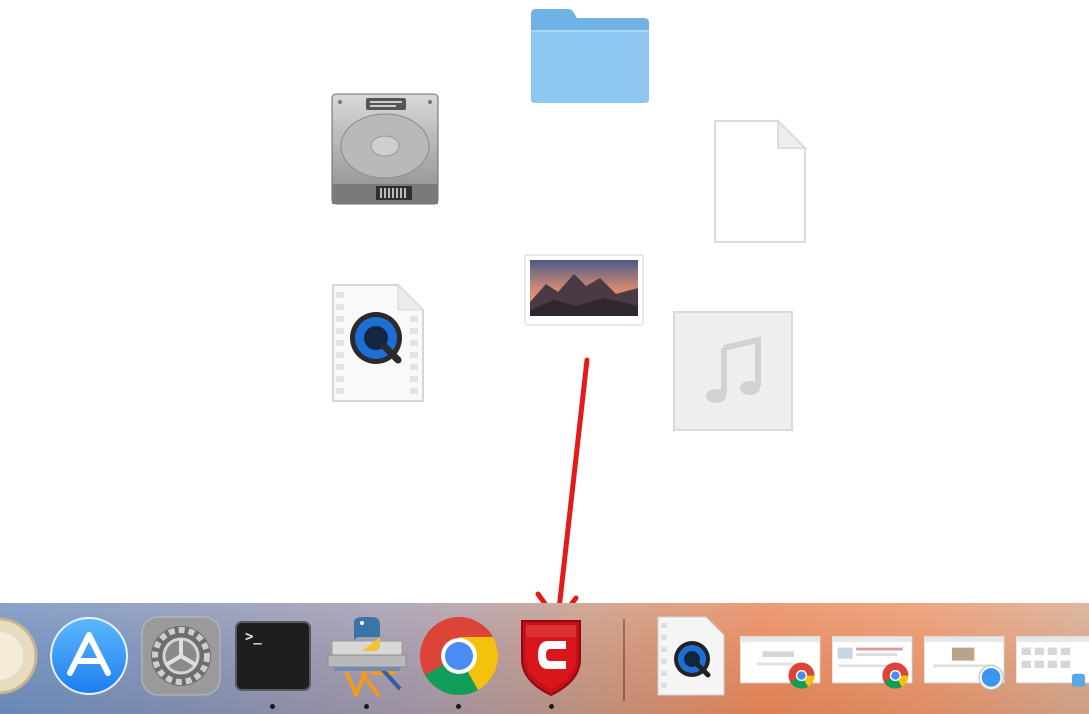  What do you see at coordinates (562, 491) in the screenshot?
I see `annotation-arrow` at bounding box center [562, 491].